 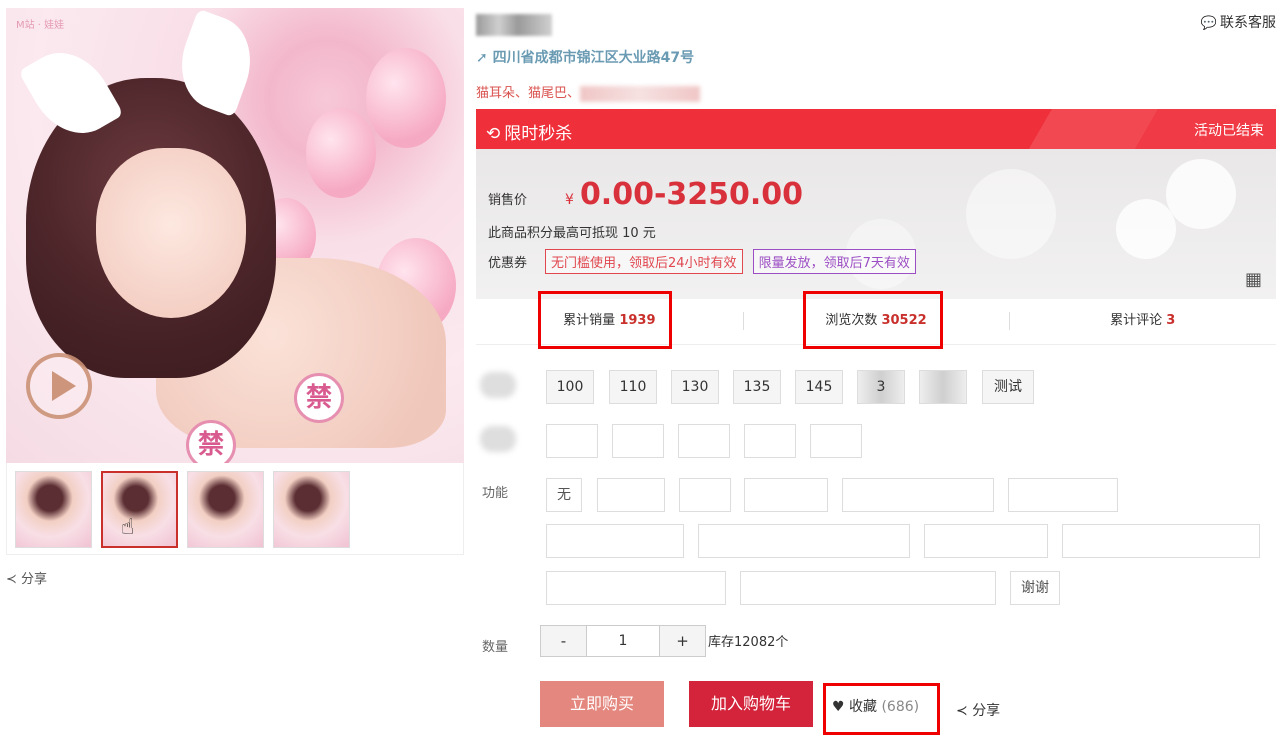 I want to click on price-row: 销售价 ¥ 0.00-3250.00, so click(x=645, y=194).